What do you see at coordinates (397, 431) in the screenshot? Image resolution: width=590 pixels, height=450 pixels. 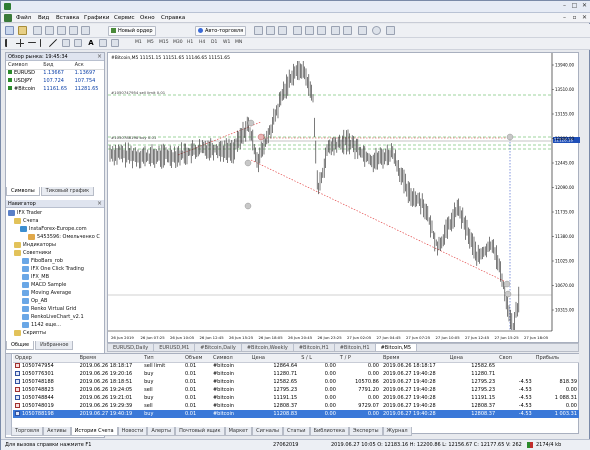 I see `terminal-tab: Журнал` at bounding box center [397, 431].